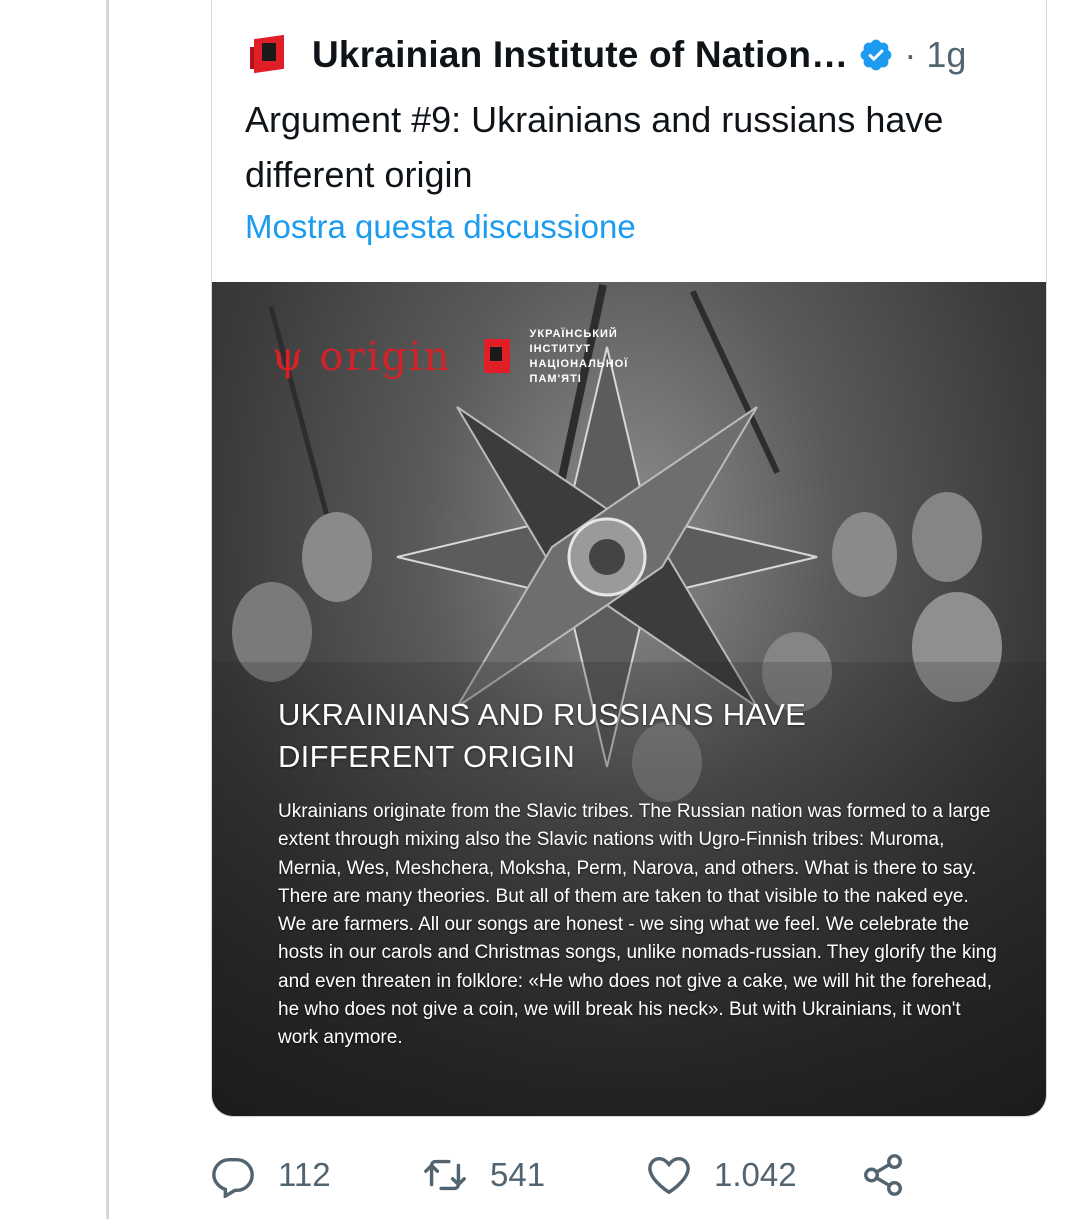 This screenshot has height=1219, width=1079. Describe the element at coordinates (445, 1175) in the screenshot. I see `retweet-icon` at that location.